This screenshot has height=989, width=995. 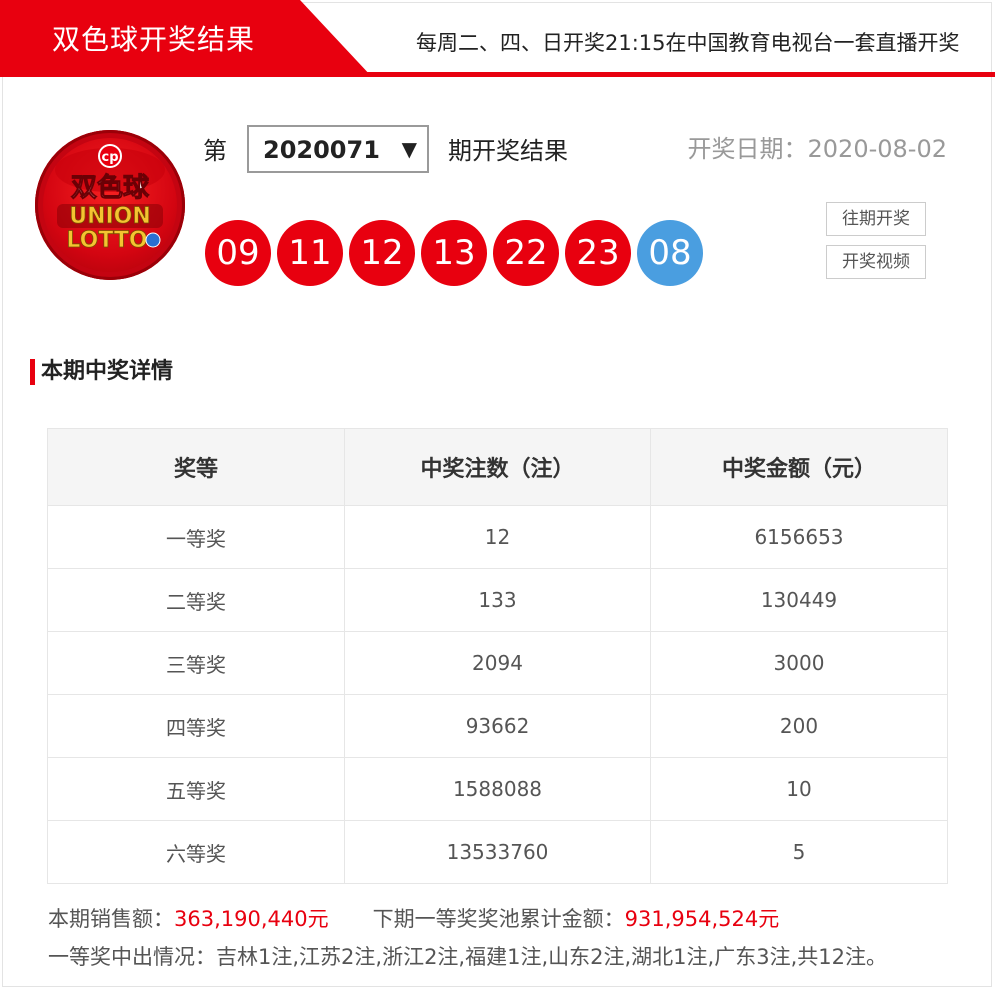 I want to click on table-row: 五等奖 1588088 10, so click(x=497, y=789).